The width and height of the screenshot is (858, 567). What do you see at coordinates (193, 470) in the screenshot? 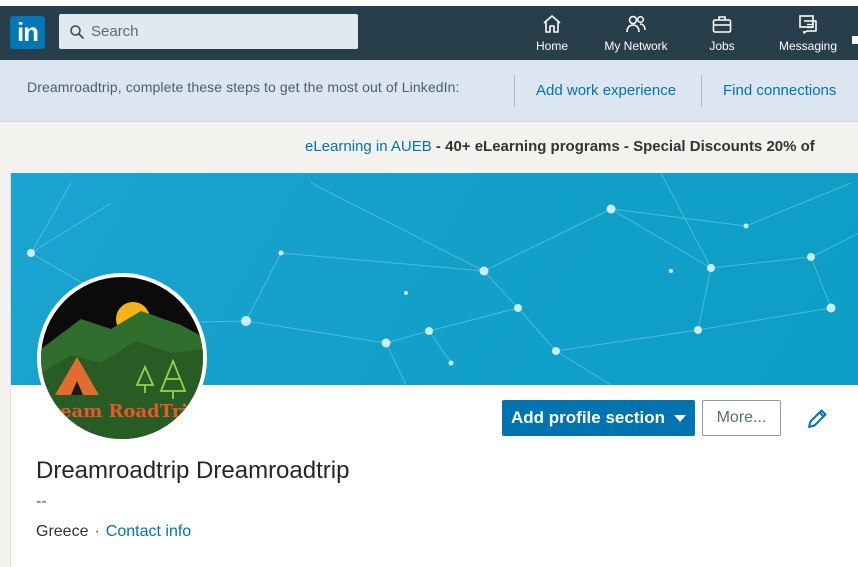
I see `profile-name: Dreamroadtrip Dreamroadtrip` at bounding box center [193, 470].